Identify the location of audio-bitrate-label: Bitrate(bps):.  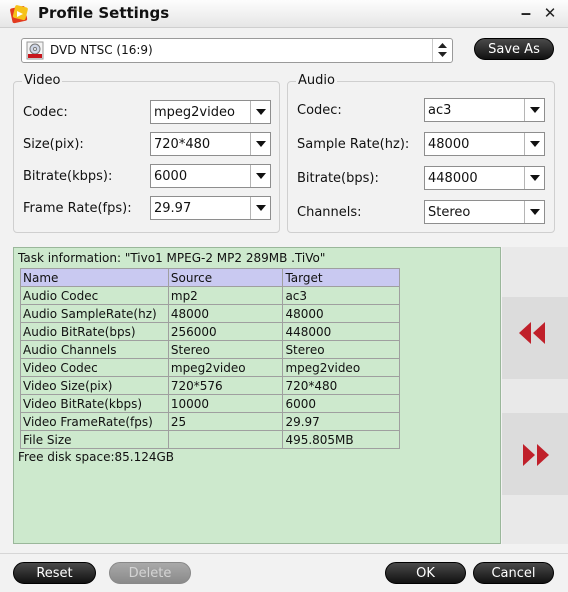
(338, 178).